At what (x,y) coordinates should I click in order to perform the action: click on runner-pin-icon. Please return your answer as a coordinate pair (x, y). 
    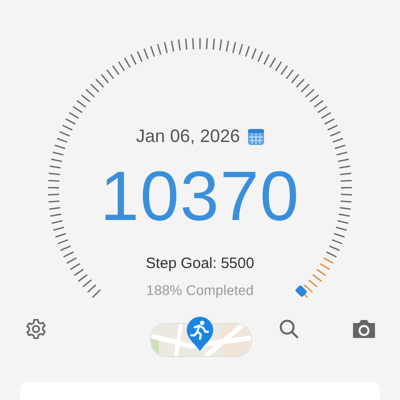
    Looking at the image, I should click on (200, 333).